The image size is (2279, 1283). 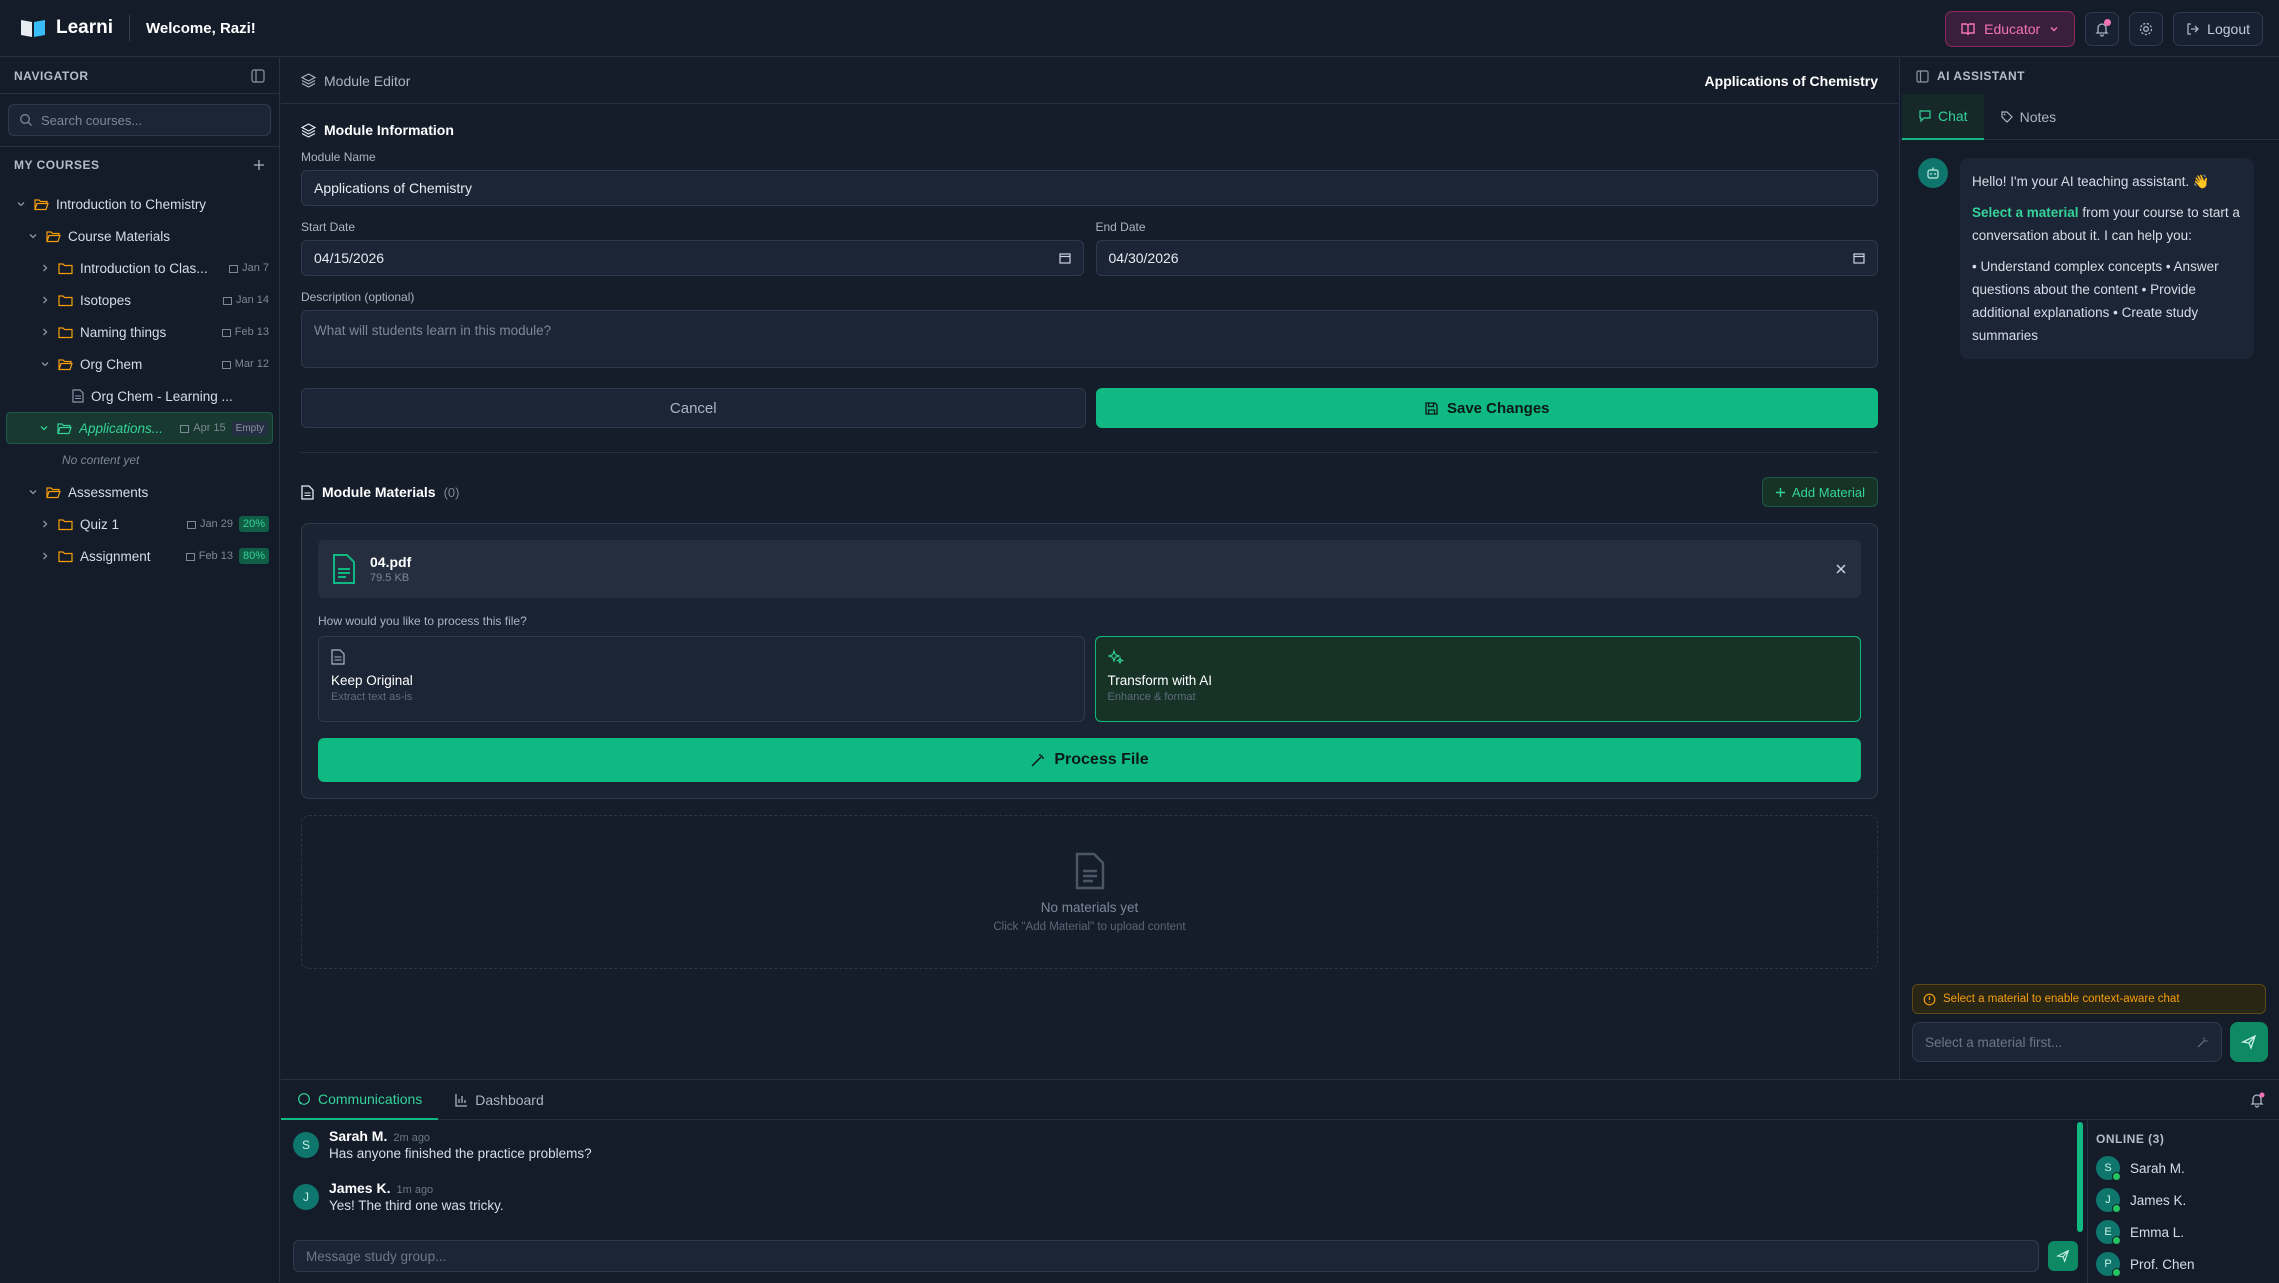 I want to click on tab-communications: Communications, so click(x=360, y=1100).